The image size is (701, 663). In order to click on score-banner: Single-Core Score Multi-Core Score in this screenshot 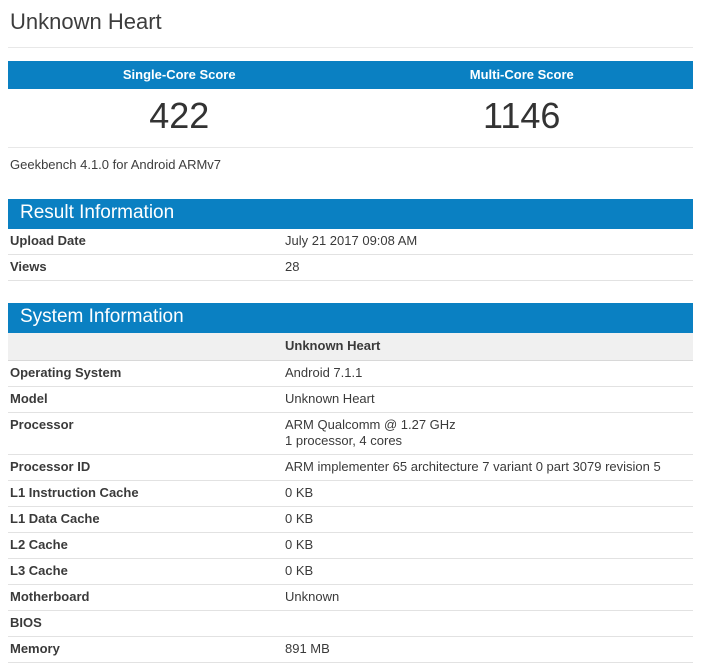, I will do `click(350, 75)`.